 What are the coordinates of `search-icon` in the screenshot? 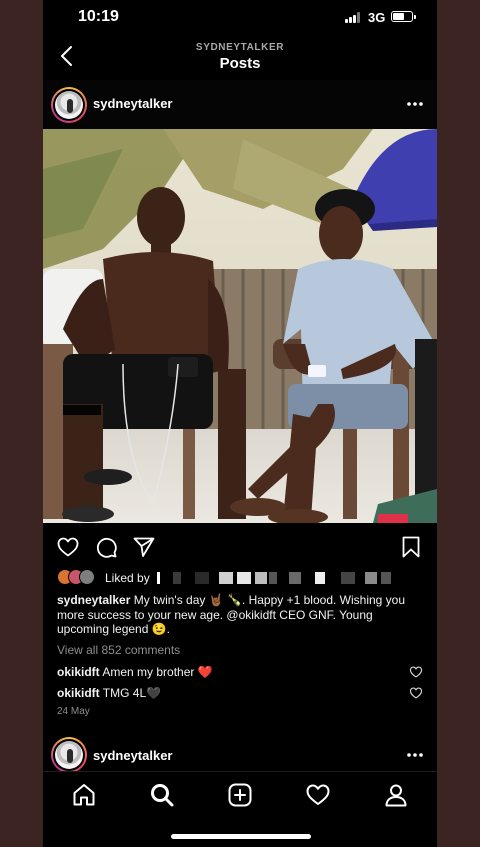 It's located at (162, 795).